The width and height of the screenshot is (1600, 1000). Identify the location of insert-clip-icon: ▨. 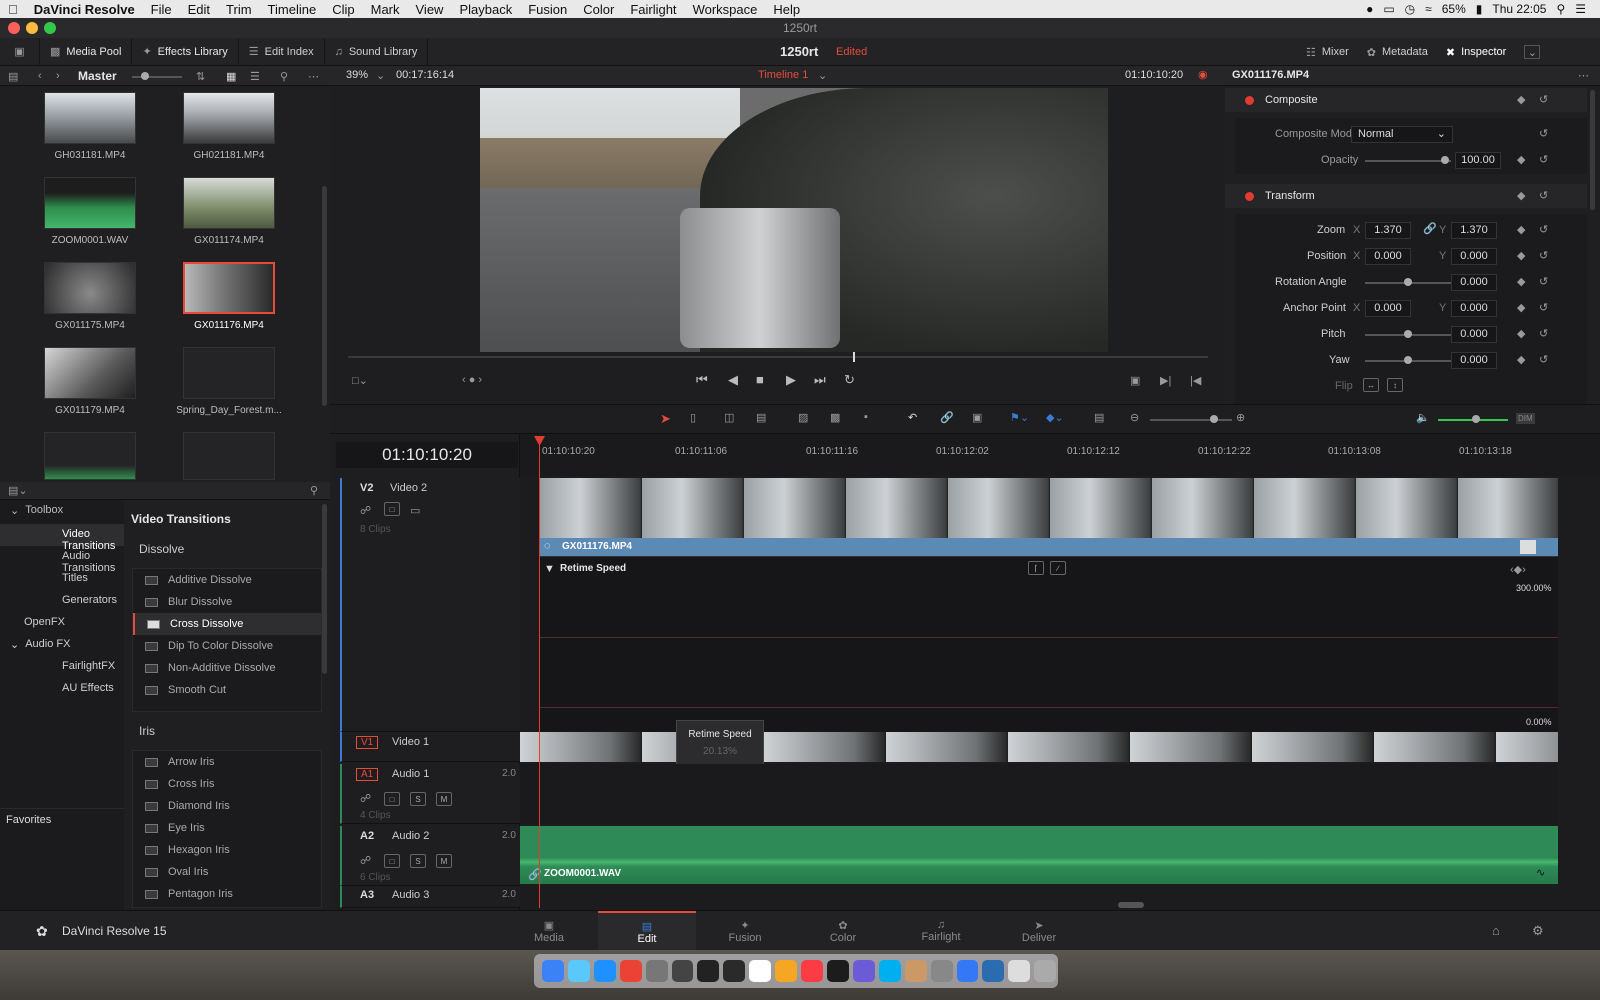
(803, 417).